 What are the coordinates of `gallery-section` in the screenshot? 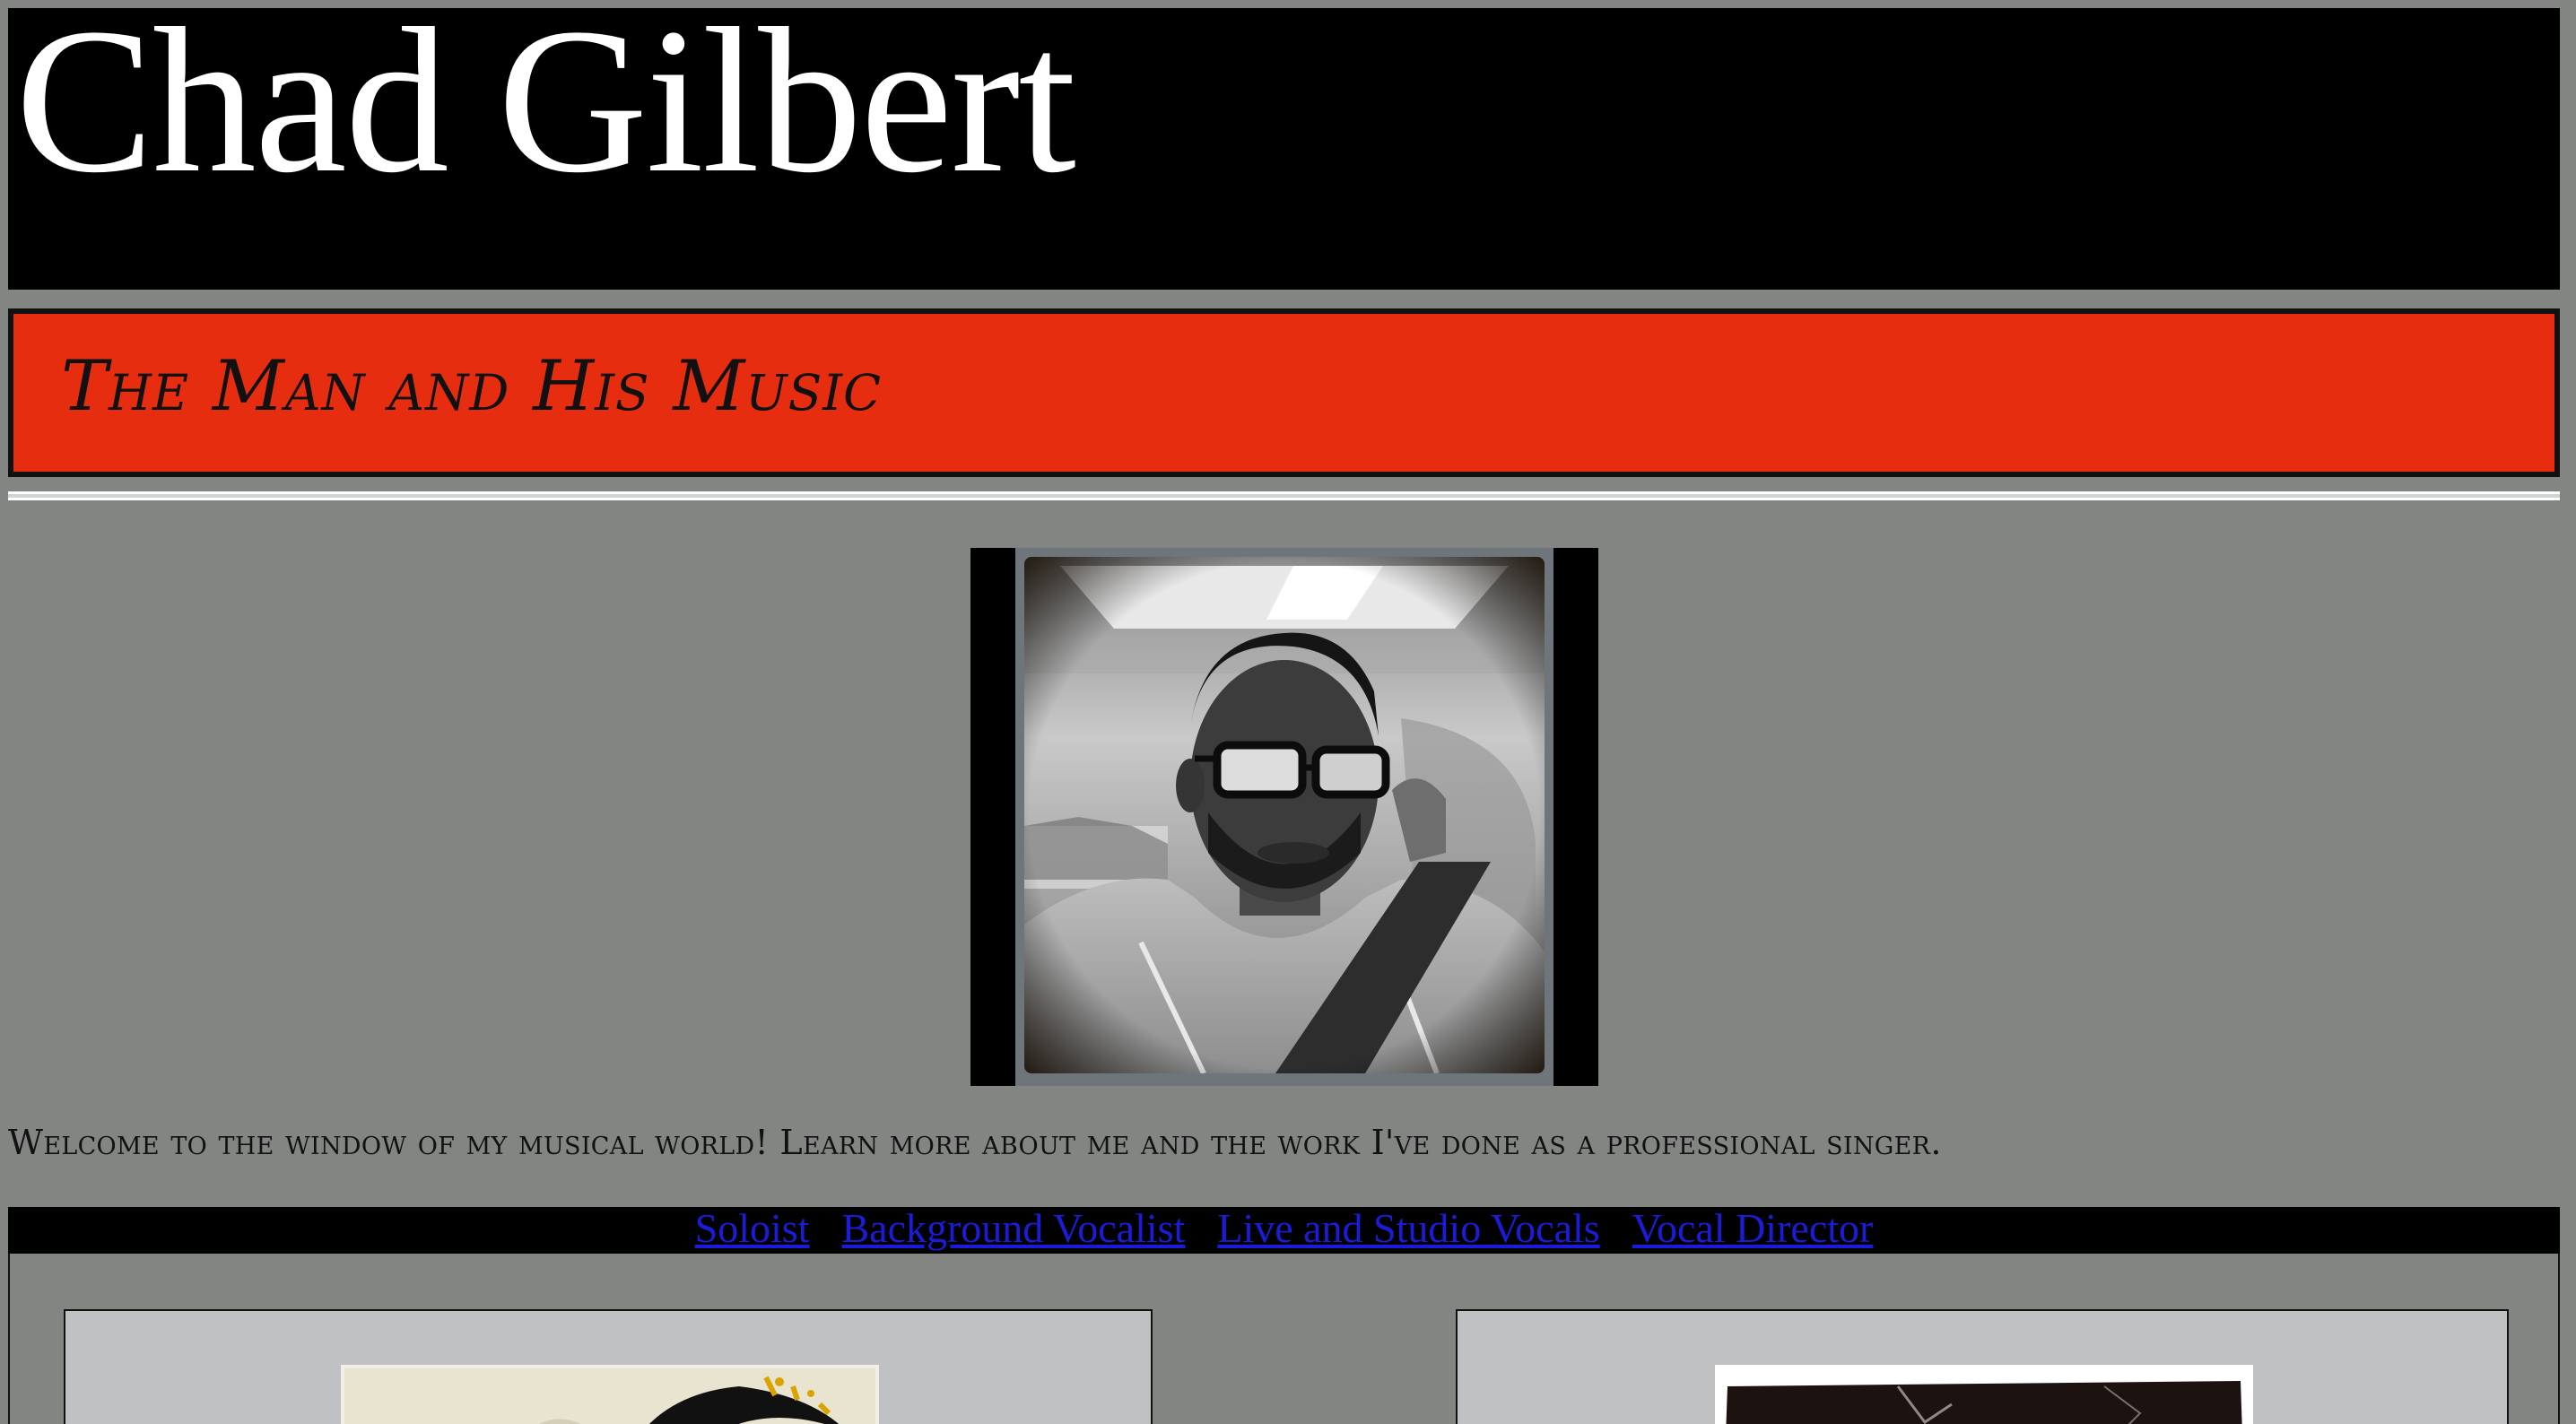 It's located at (1284, 1339).